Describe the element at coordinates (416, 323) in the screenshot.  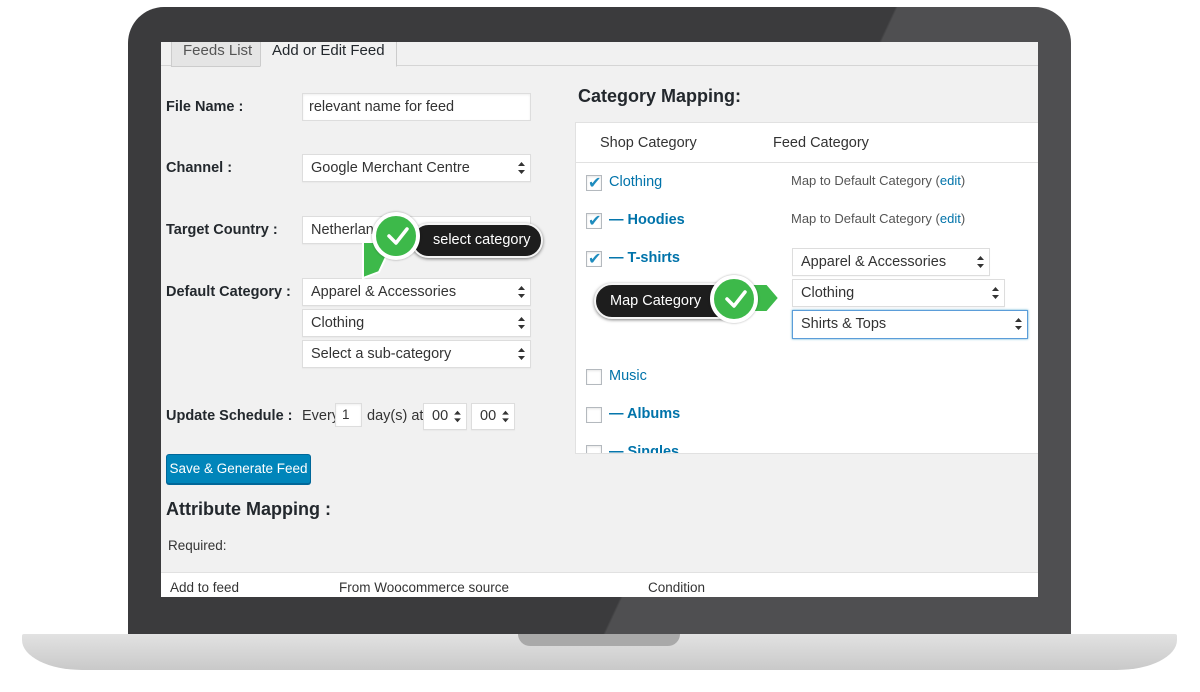
I see `default-category-select-2: Clothing` at that location.